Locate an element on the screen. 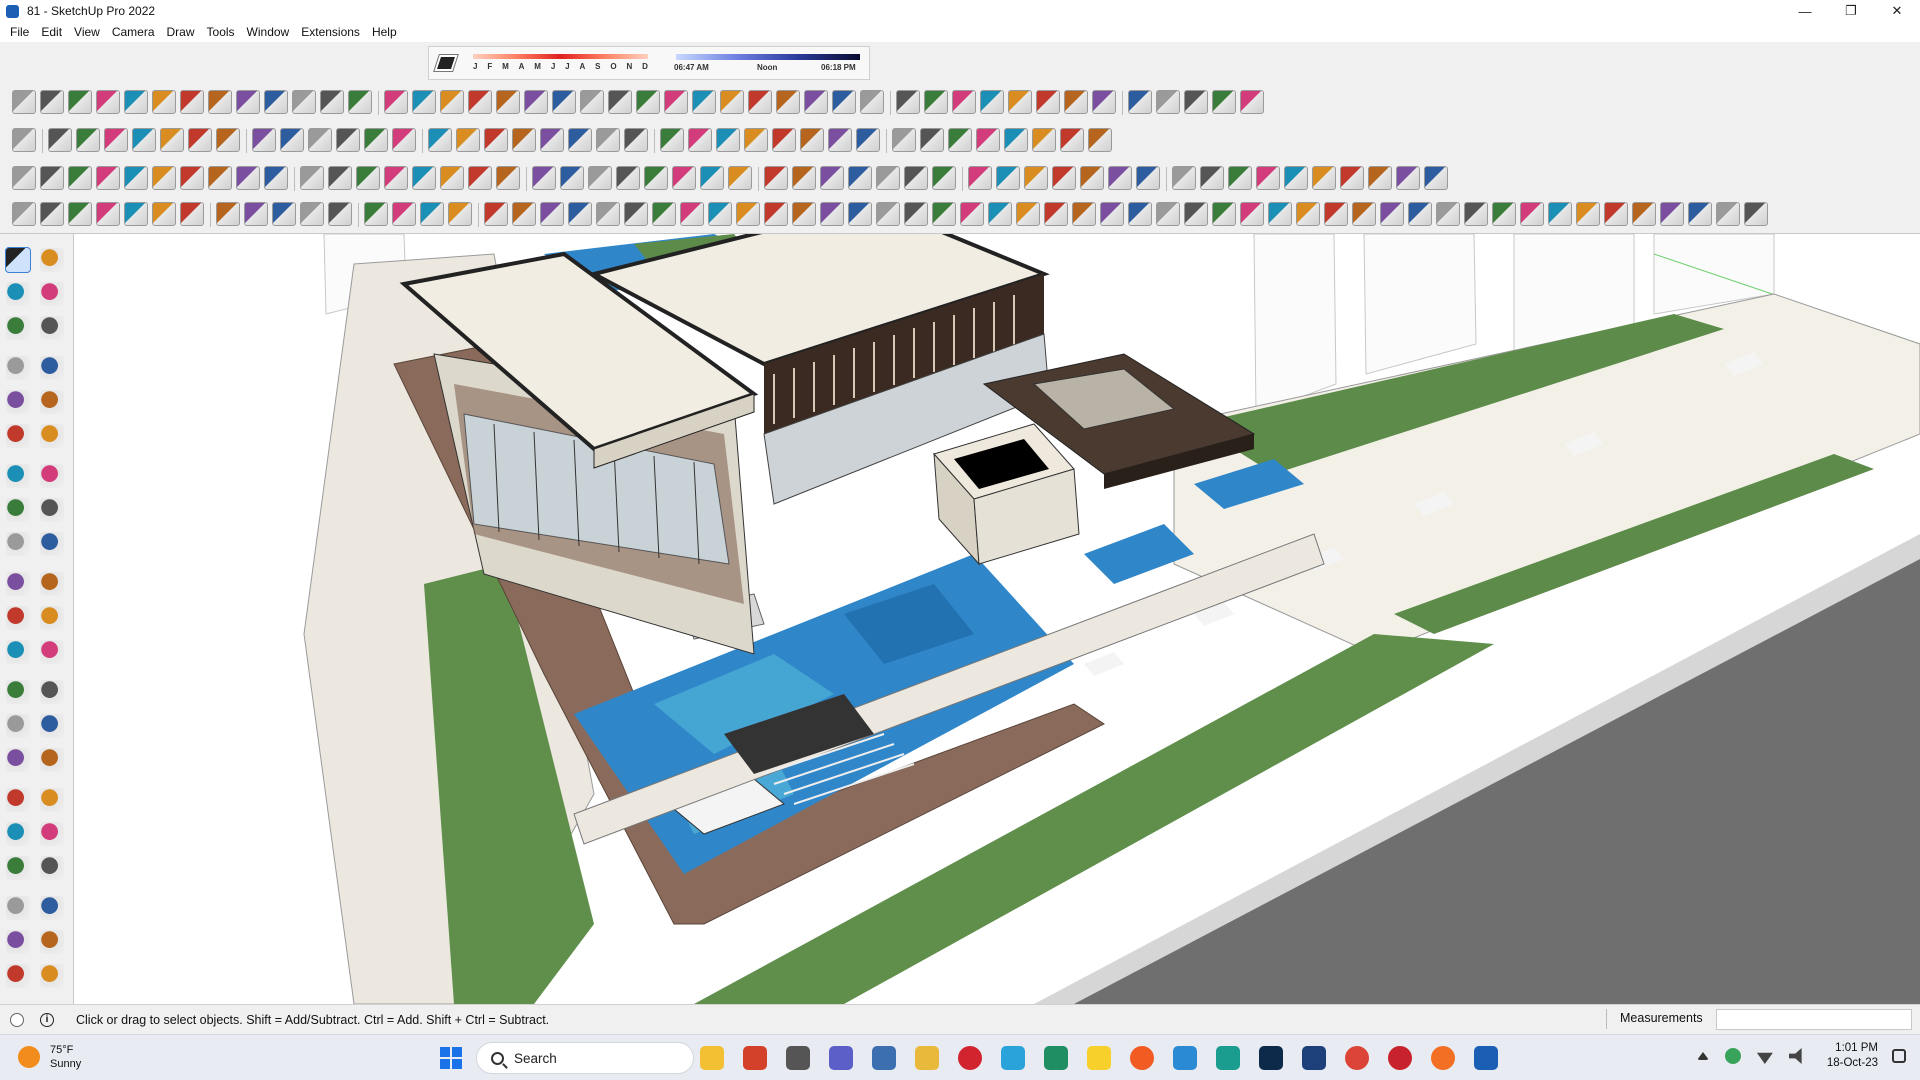  menu-view: View is located at coordinates (87, 32).